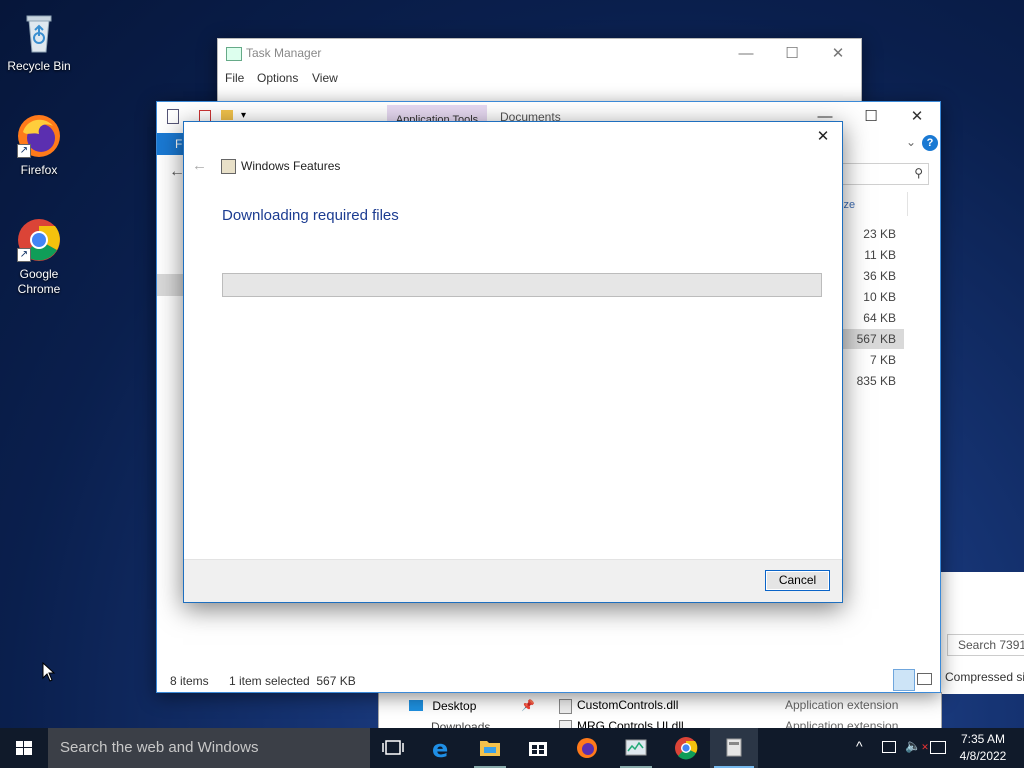 Image resolution: width=1024 pixels, height=768 pixels. I want to click on network-icon, so click(889, 747).